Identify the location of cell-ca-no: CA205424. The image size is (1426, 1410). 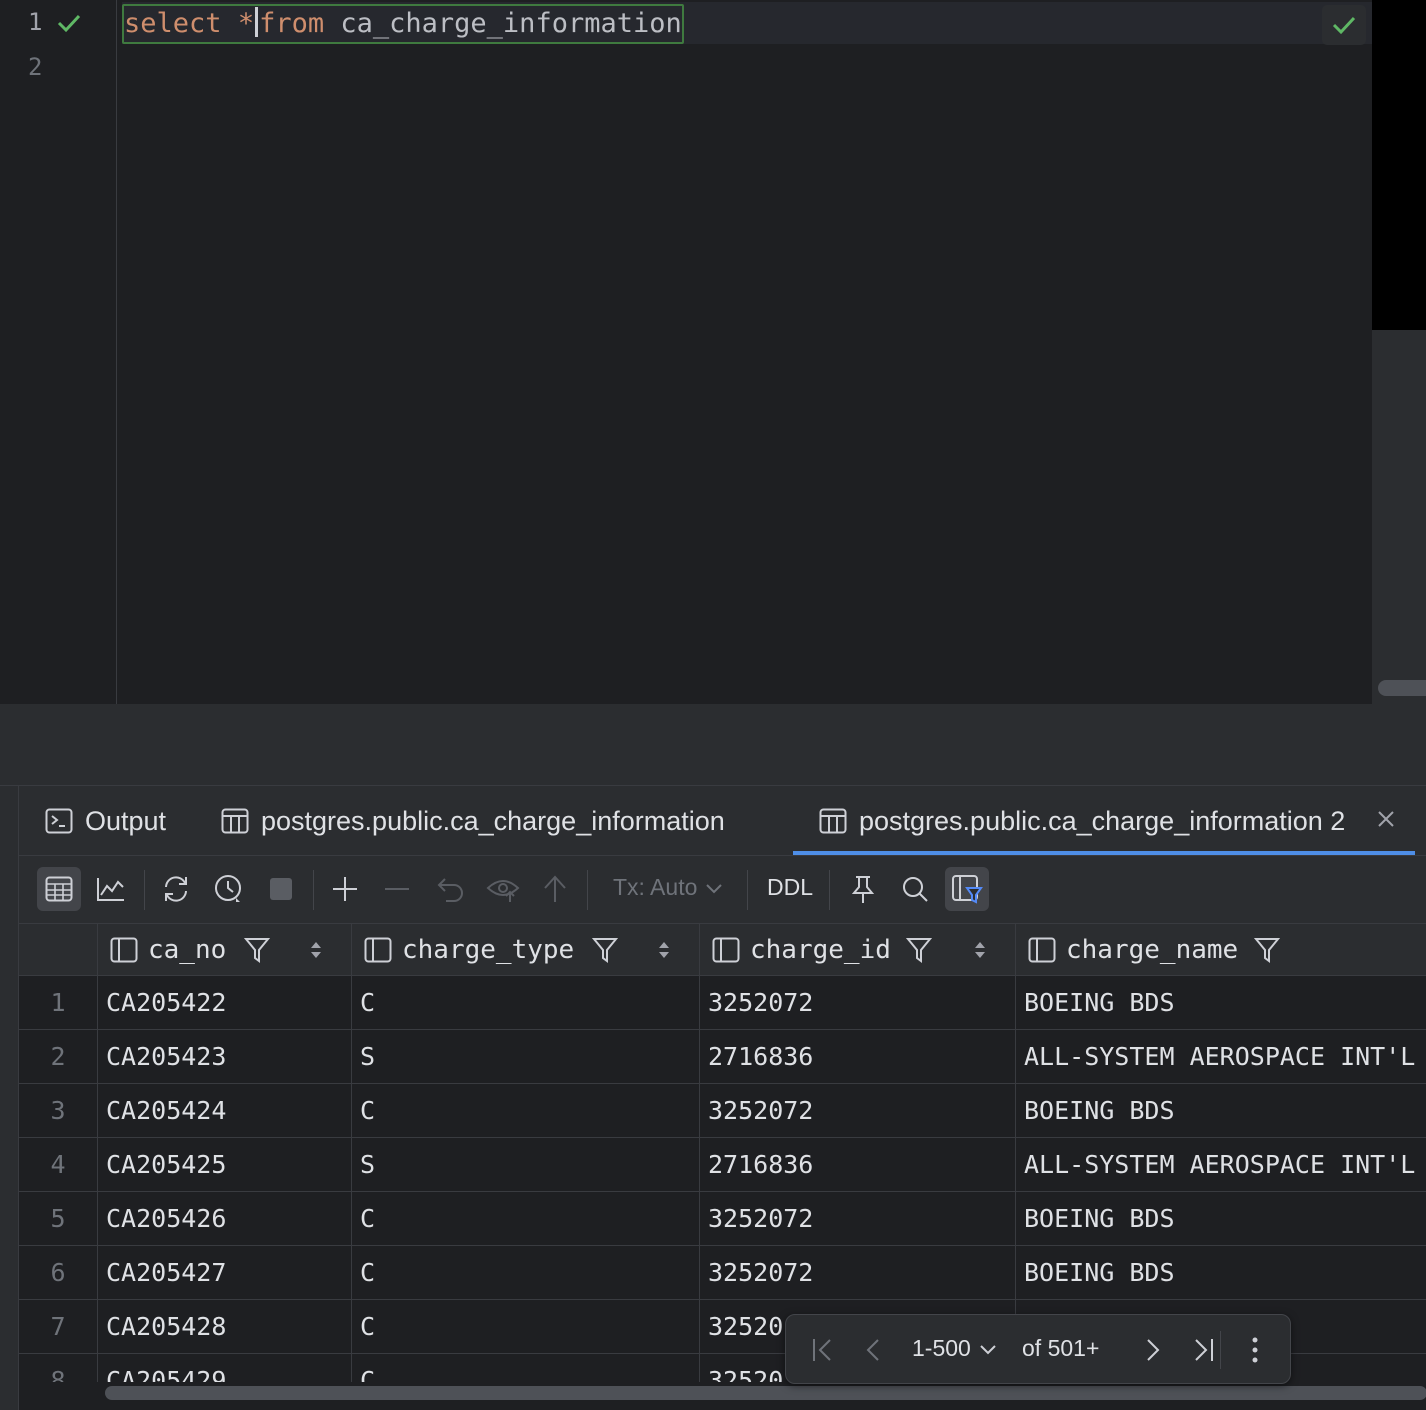
(224, 1111).